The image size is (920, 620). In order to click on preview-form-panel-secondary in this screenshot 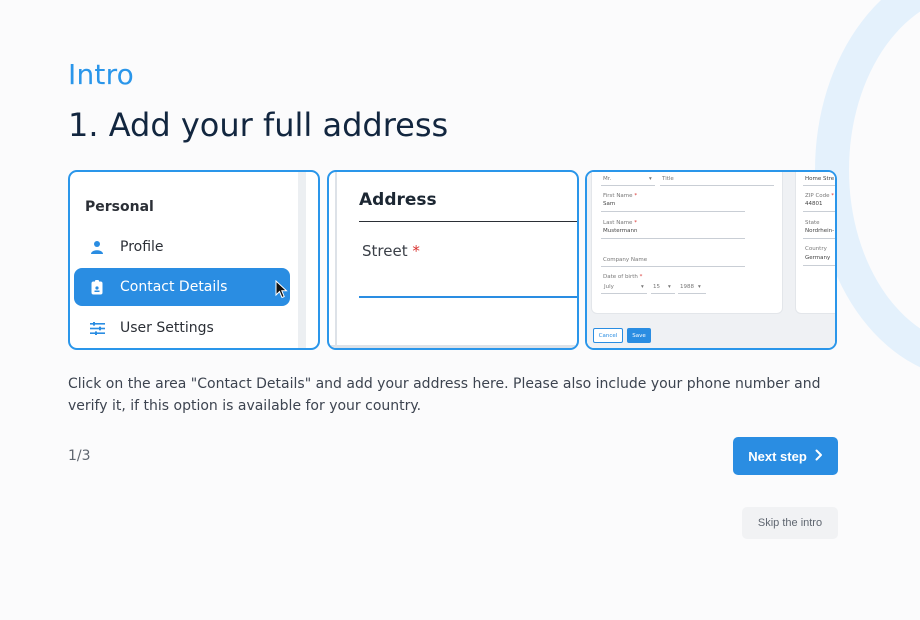, I will do `click(815, 243)`.